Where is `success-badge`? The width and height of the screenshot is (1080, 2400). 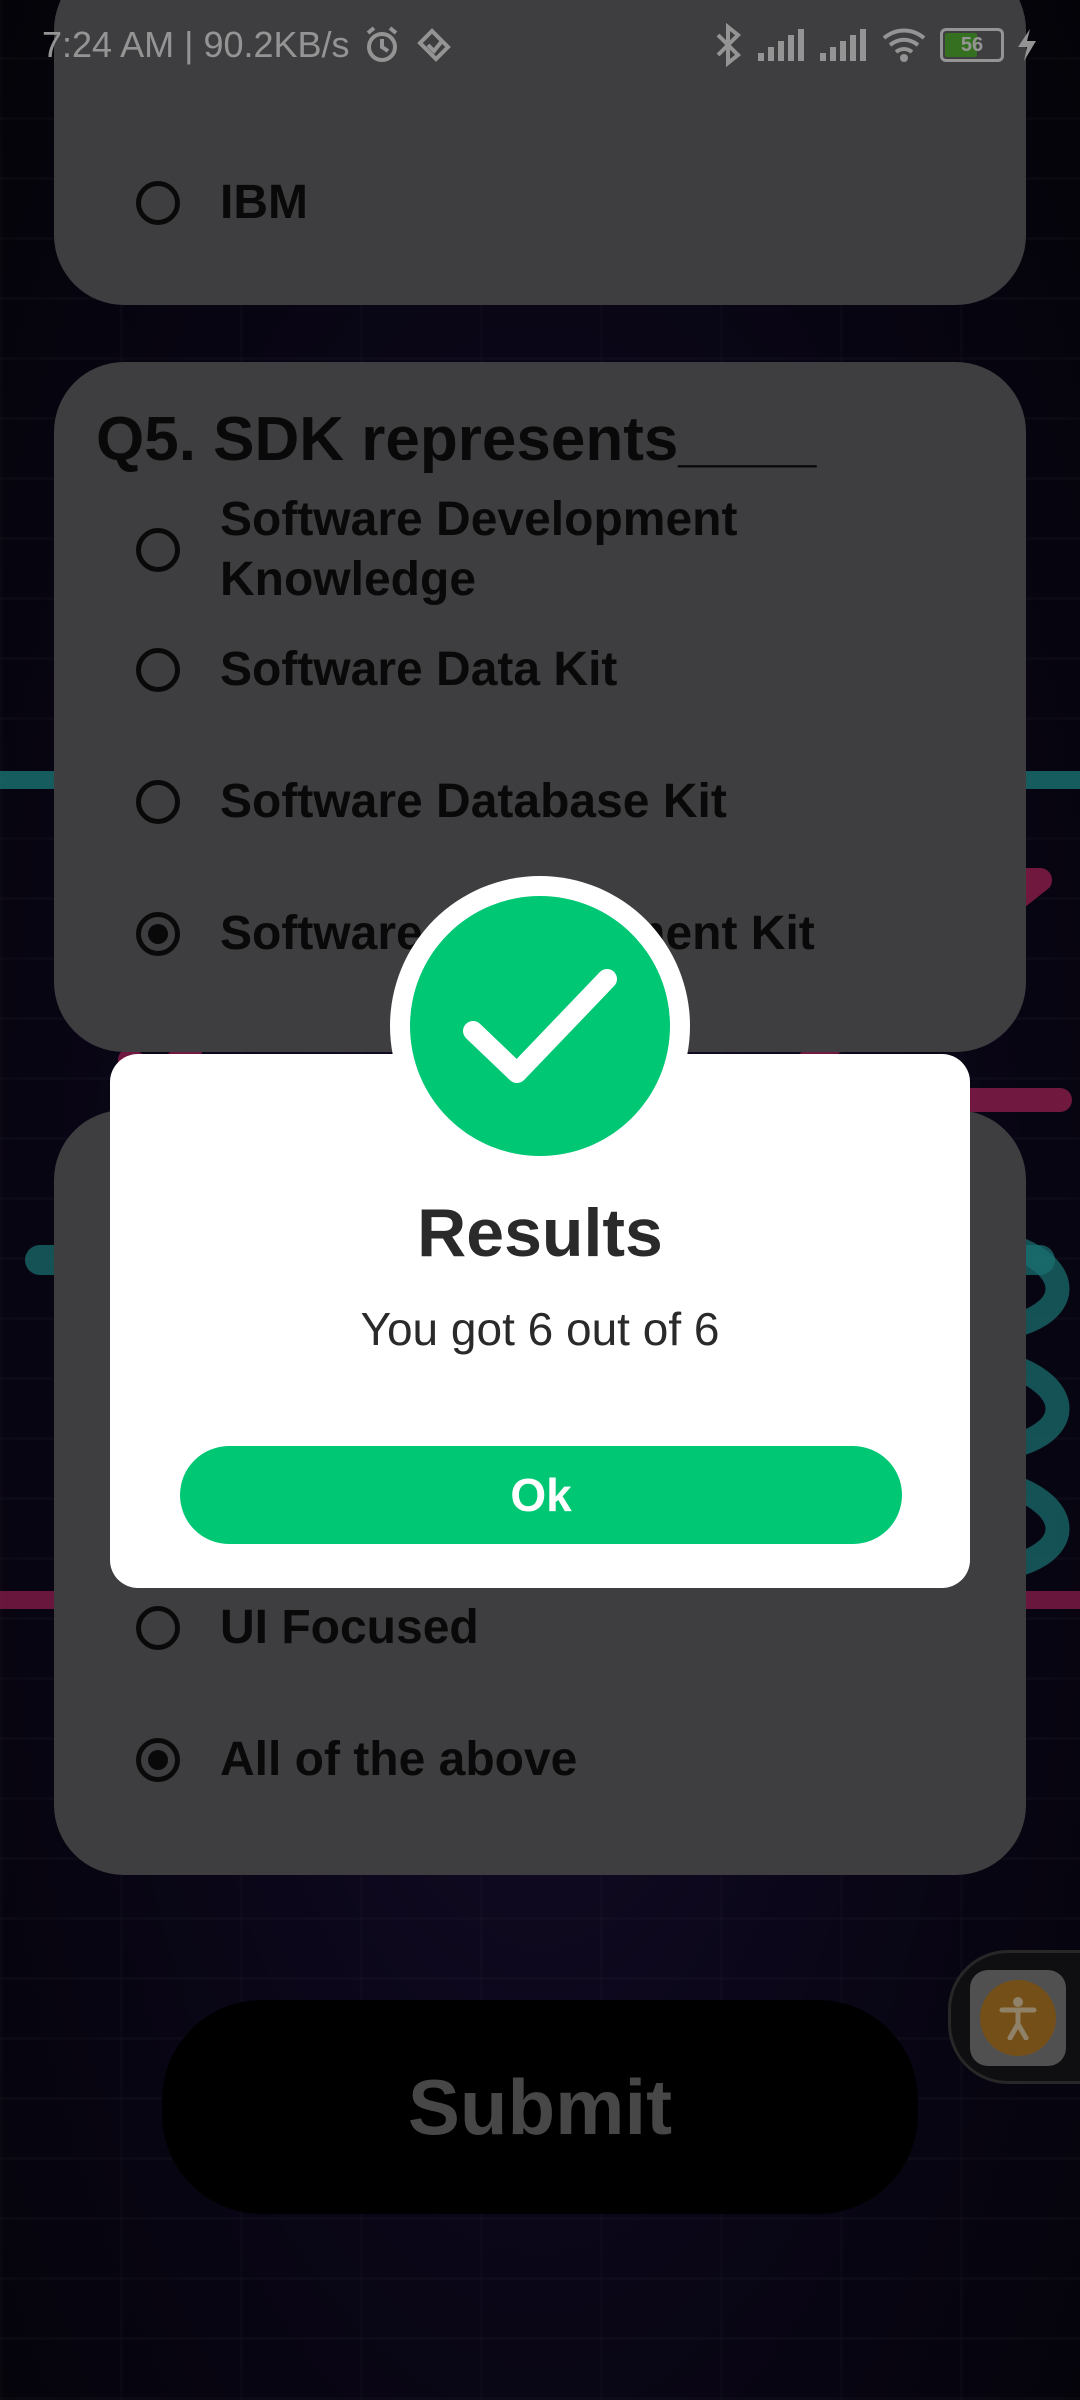 success-badge is located at coordinates (540, 1026).